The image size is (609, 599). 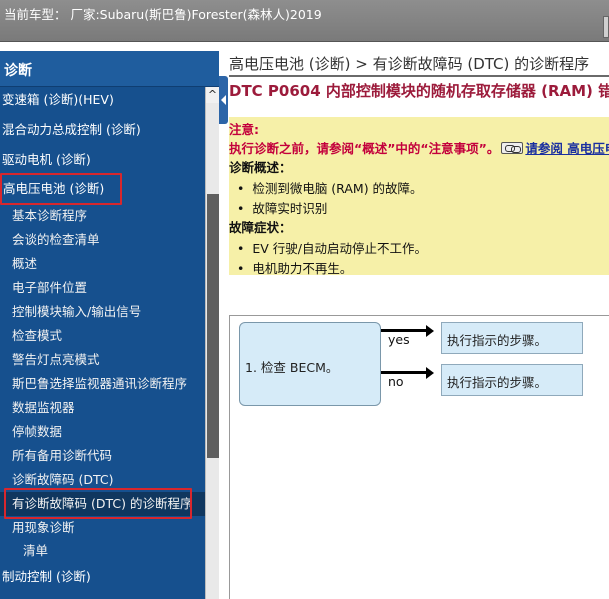 I want to click on no-label: no, so click(x=396, y=381).